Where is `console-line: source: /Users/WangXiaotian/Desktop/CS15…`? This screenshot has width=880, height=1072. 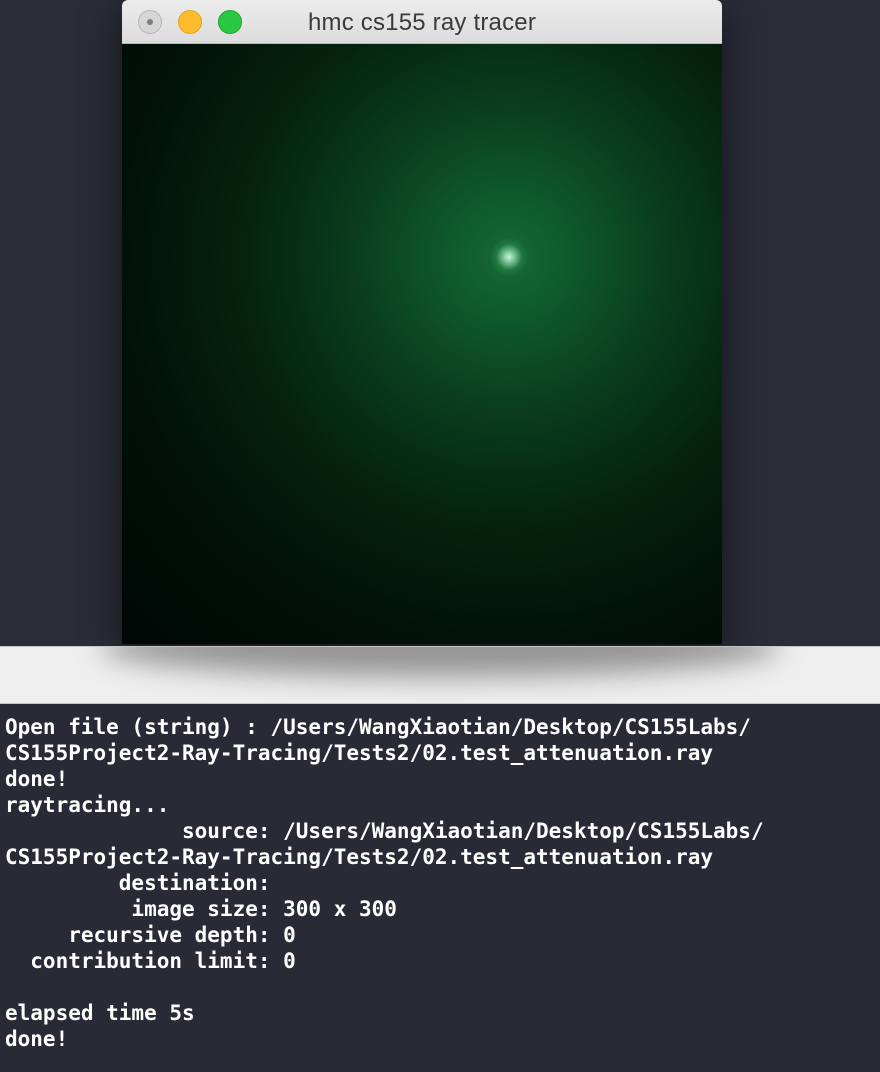 console-line: source: /Users/WangXiaotian/Desktop/CS15… is located at coordinates (384, 831).